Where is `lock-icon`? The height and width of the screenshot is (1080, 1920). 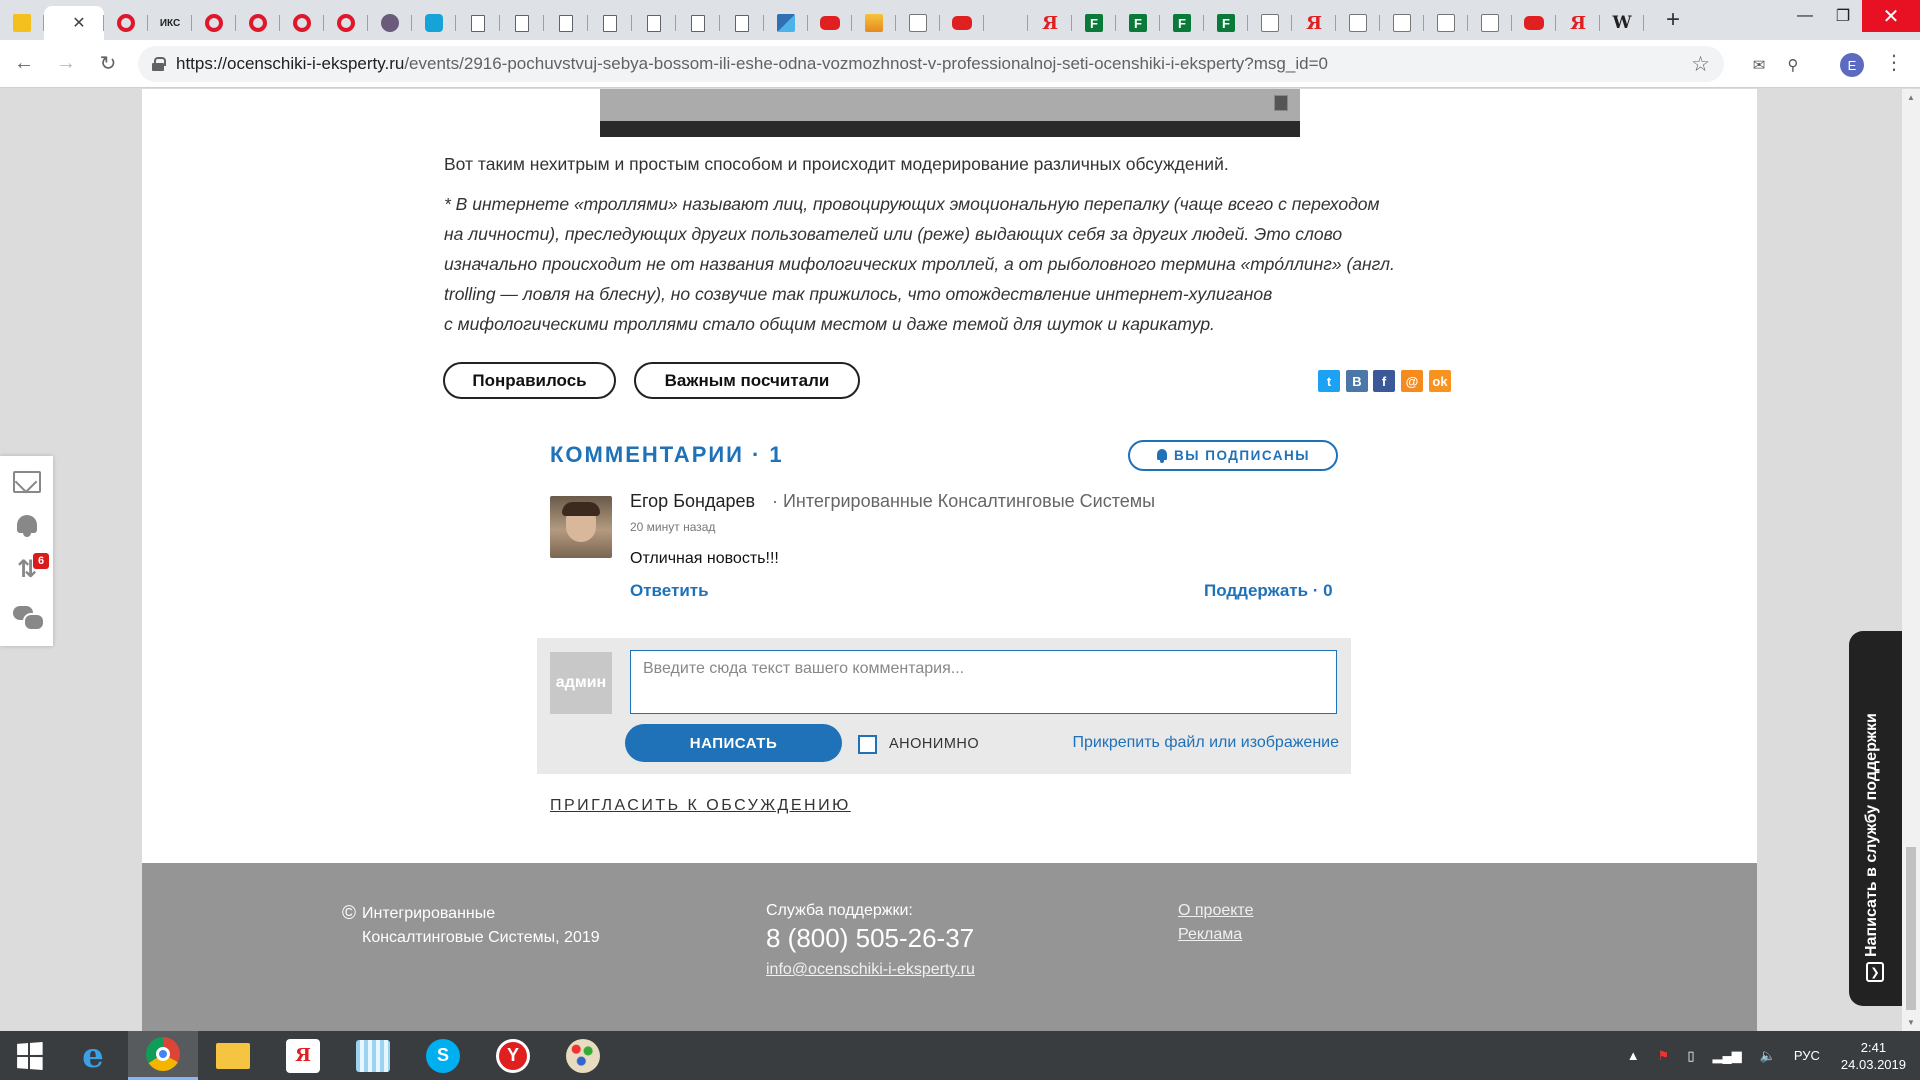
lock-icon is located at coordinates (159, 64).